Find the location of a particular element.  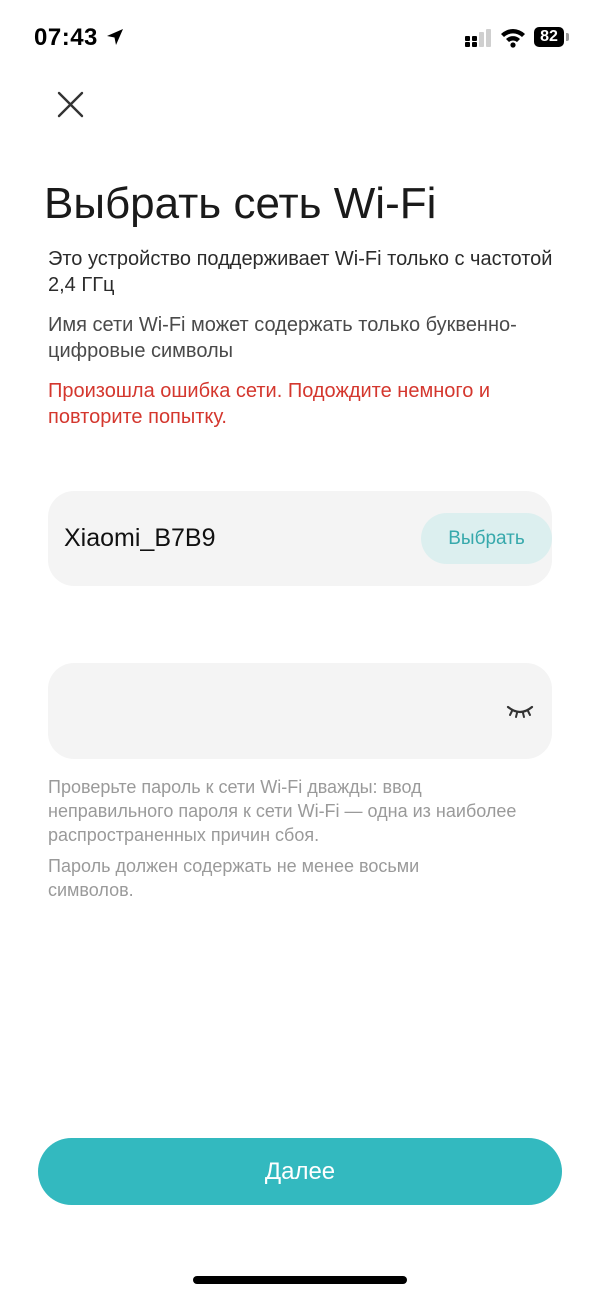

battery-icon: 82 is located at coordinates (549, 37).